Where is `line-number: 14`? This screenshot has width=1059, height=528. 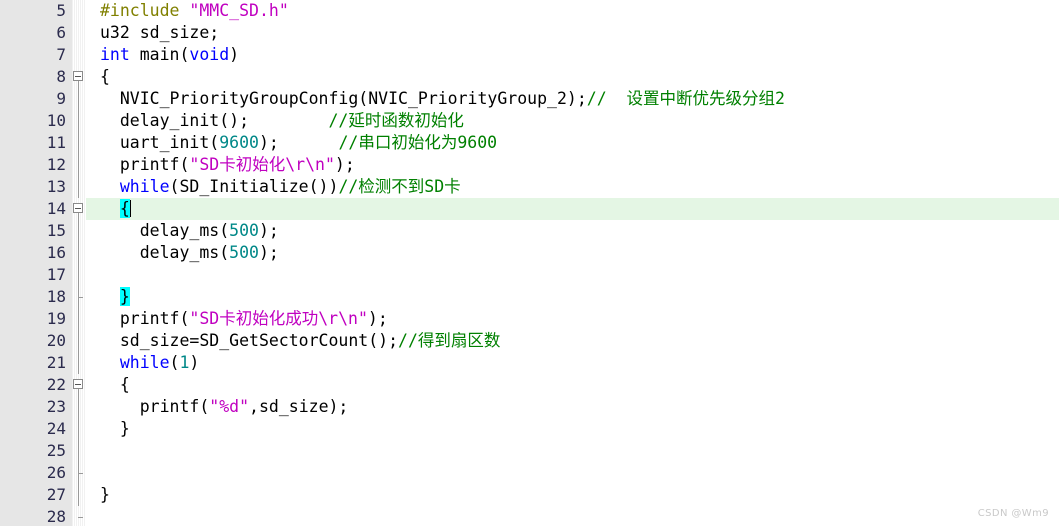
line-number: 14 is located at coordinates (56, 208).